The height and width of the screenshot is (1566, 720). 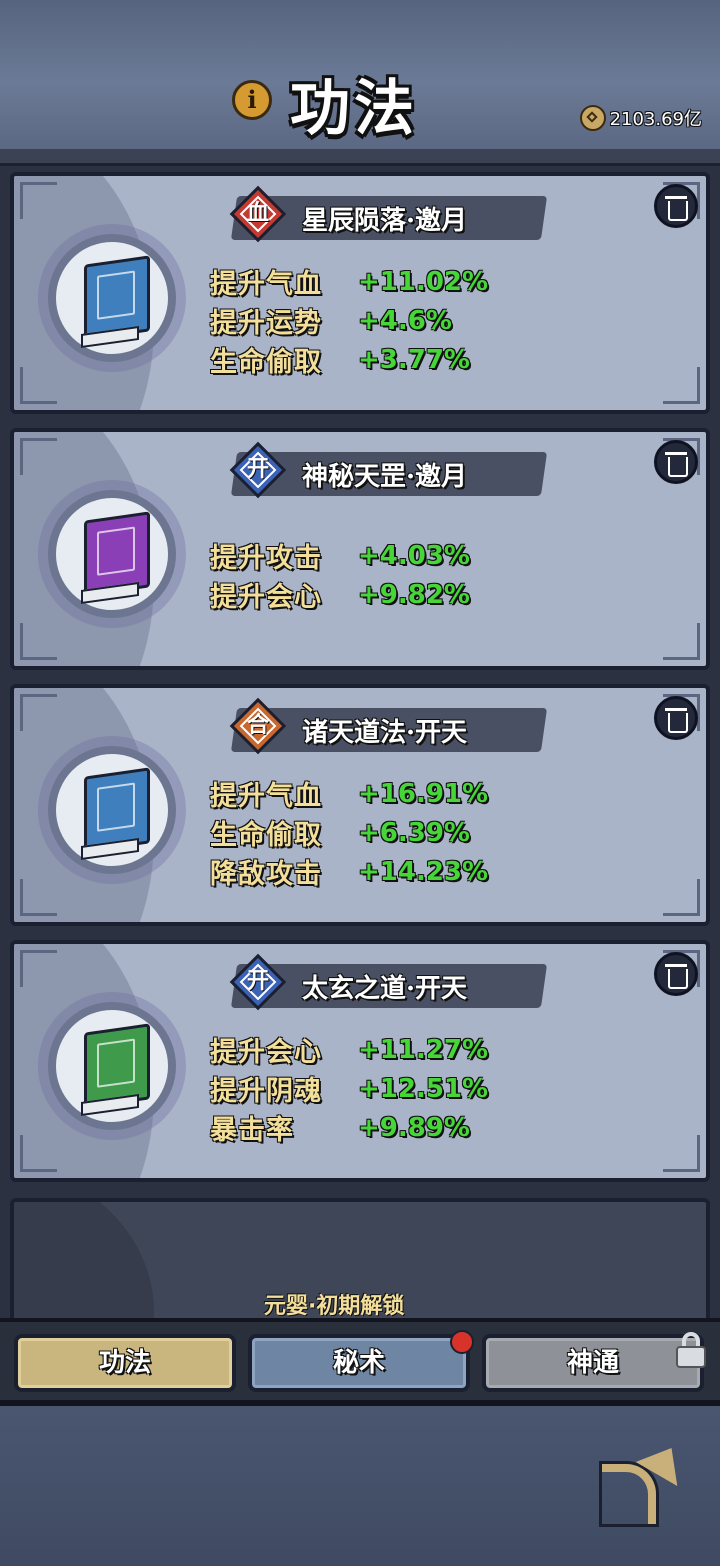 I want to click on tab-mishu: 秘术, so click(x=359, y=1363).